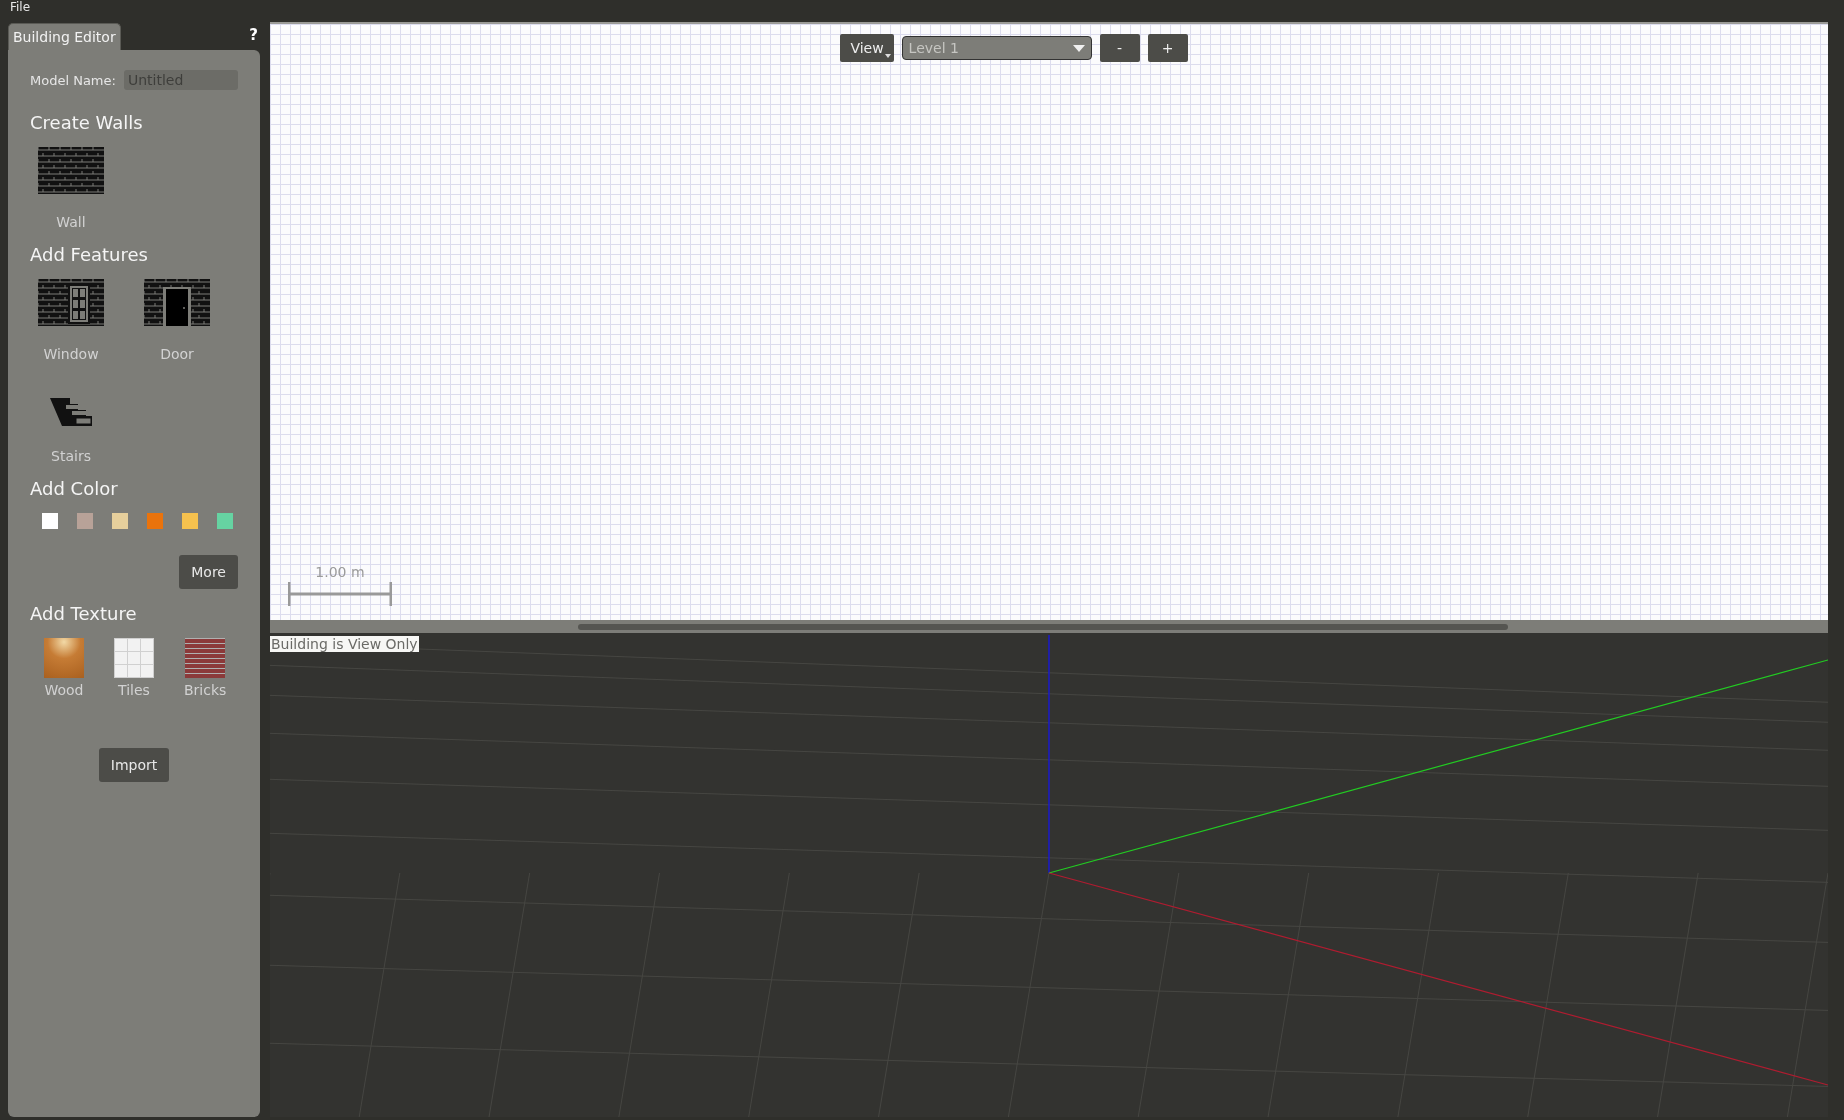  What do you see at coordinates (73, 80) in the screenshot?
I see `field-label: Model Name:` at bounding box center [73, 80].